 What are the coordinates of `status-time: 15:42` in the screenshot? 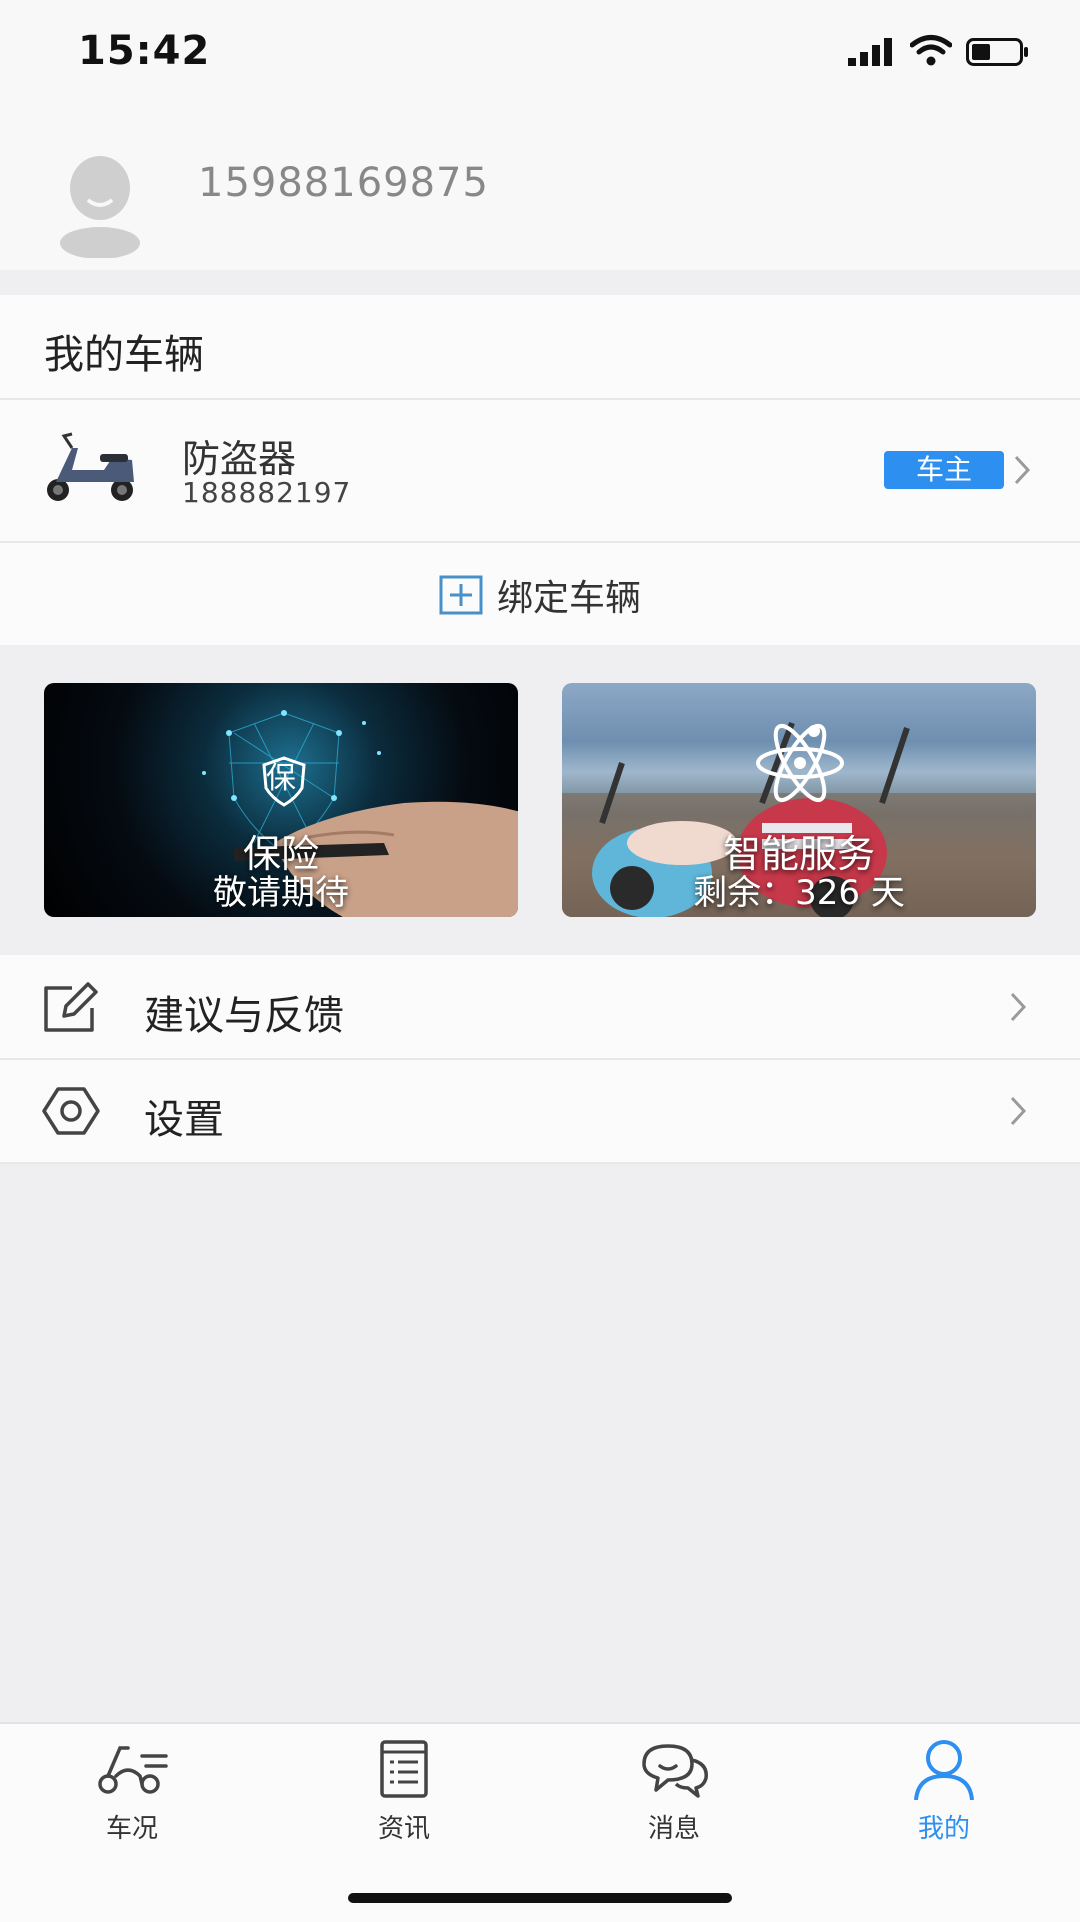 It's located at (144, 51).